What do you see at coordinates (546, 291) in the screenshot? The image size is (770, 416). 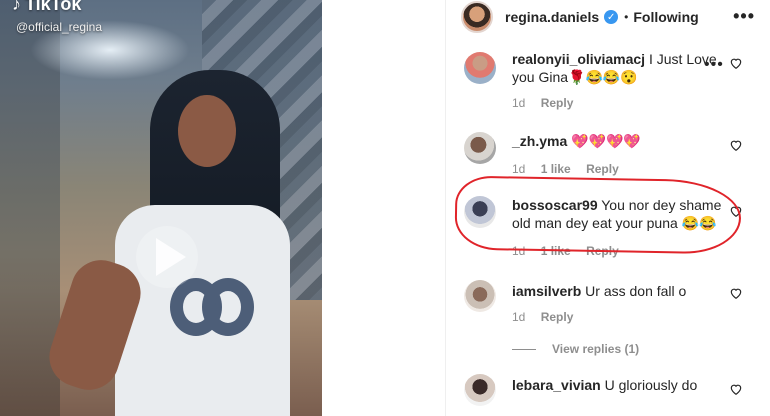 I see `comment-username: iamsilverb` at bounding box center [546, 291].